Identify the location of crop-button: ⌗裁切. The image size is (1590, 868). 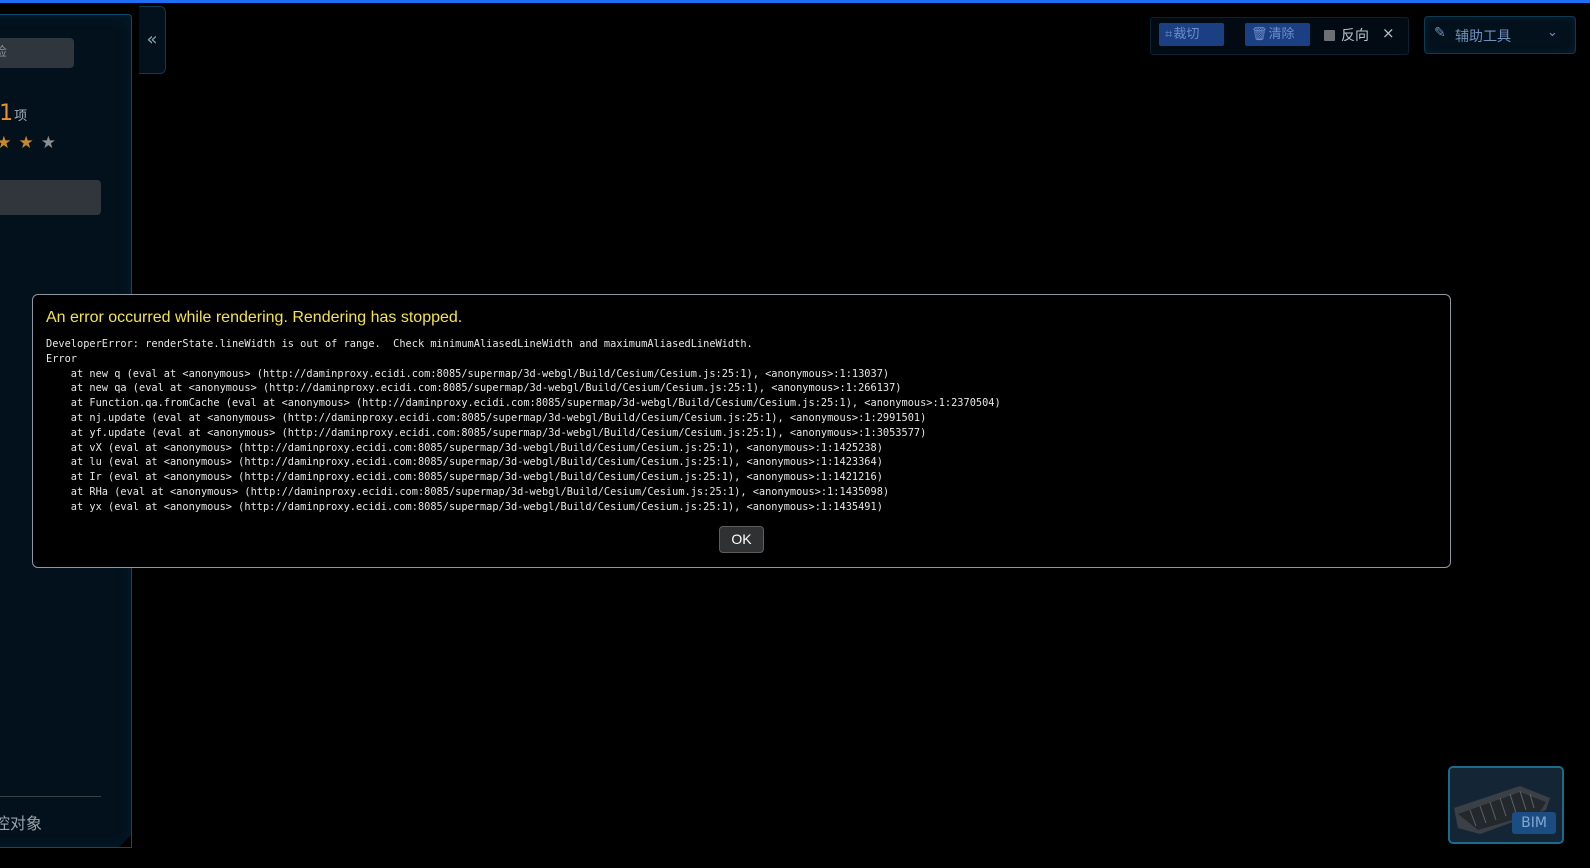
(1191, 34).